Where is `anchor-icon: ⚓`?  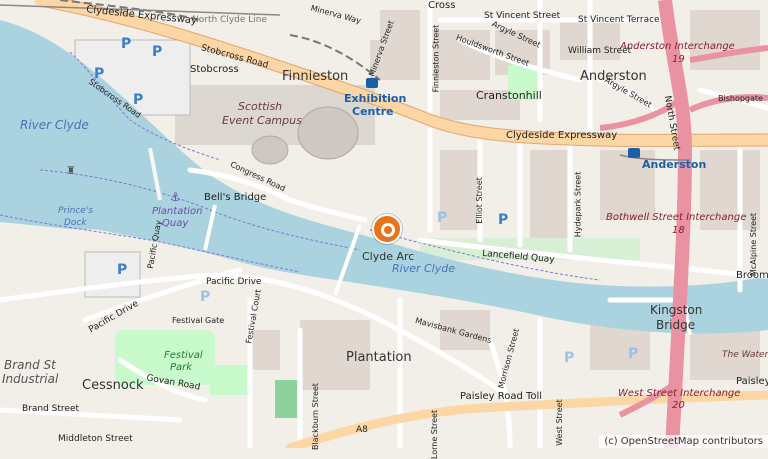 anchor-icon: ⚓ is located at coordinates (175, 197).